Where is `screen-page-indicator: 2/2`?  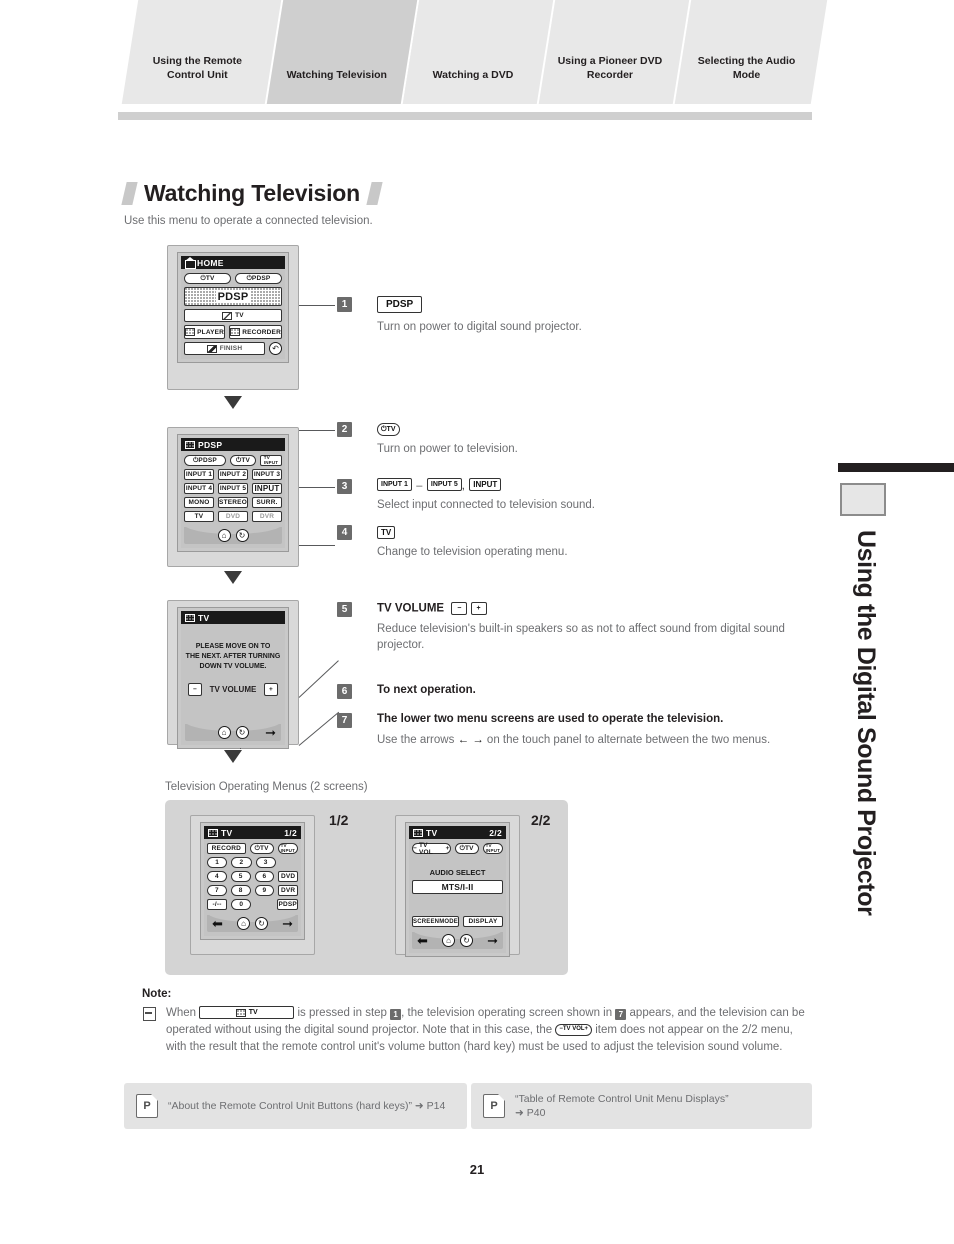 screen-page-indicator: 2/2 is located at coordinates (495, 832).